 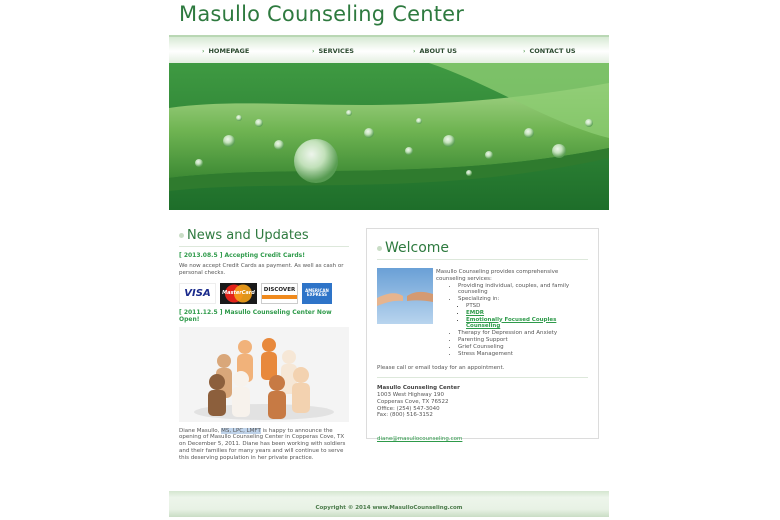 What do you see at coordinates (408, 408) in the screenshot?
I see `office-phone: Office: (254) 547-3040` at bounding box center [408, 408].